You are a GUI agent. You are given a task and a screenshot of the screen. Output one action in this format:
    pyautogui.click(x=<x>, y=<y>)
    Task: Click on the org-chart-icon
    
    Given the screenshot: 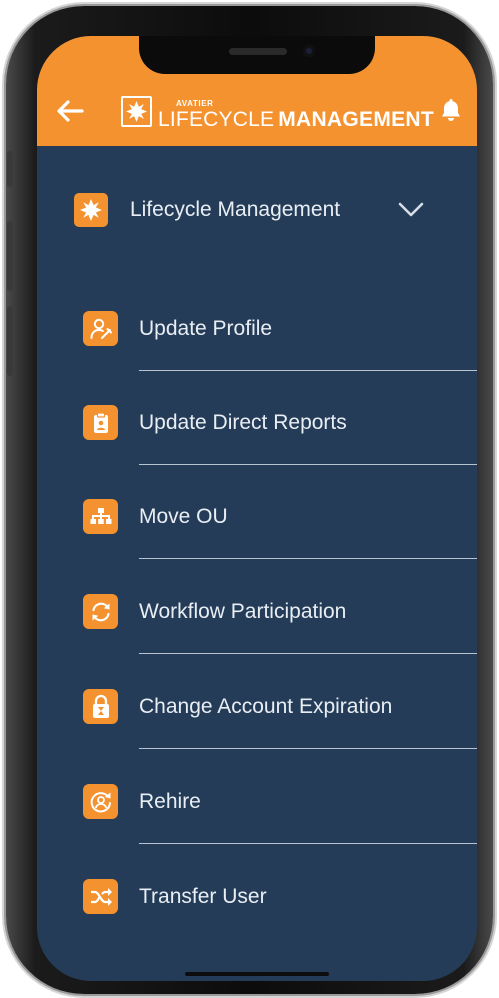 What is the action you would take?
    pyautogui.click(x=100, y=515)
    